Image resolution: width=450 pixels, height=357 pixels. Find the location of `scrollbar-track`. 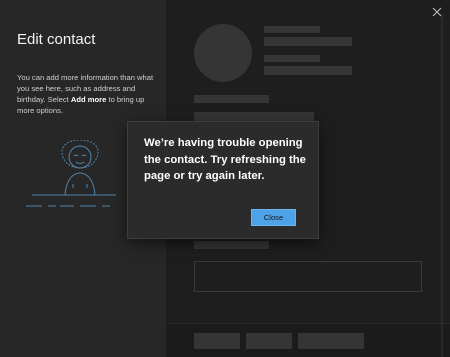

scrollbar-track is located at coordinates (442, 185).